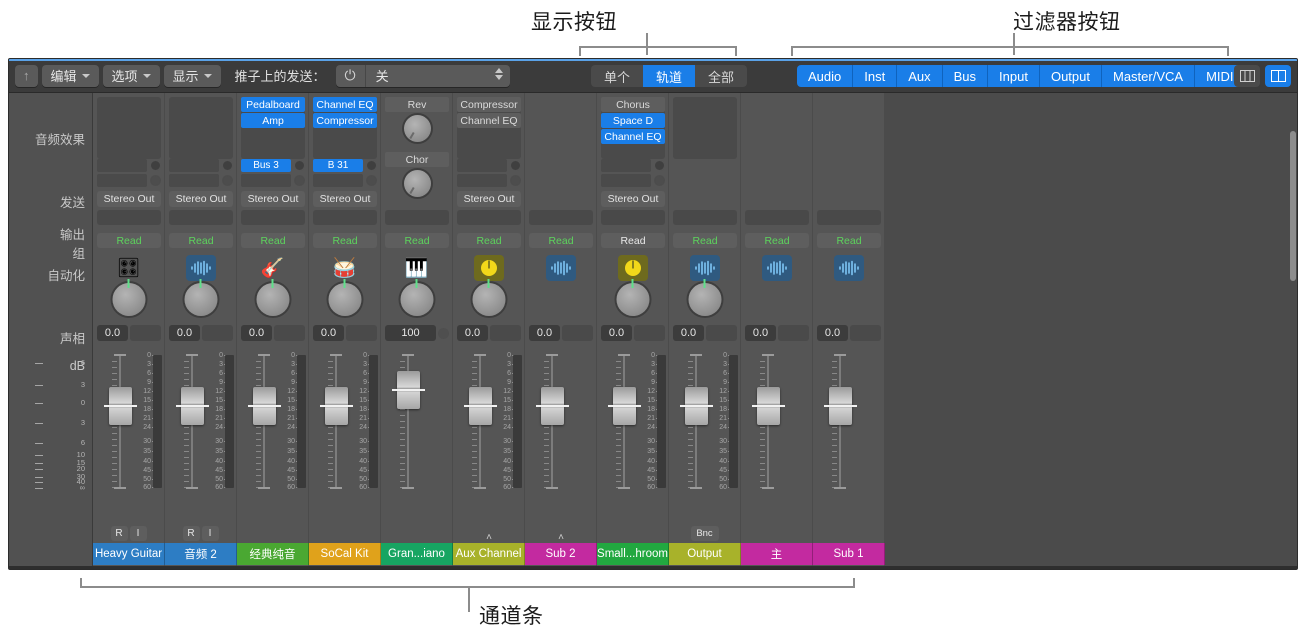 Image resolution: width=1306 pixels, height=641 pixels. What do you see at coordinates (1014, 76) in the screenshot?
I see `filter-button-input: Input` at bounding box center [1014, 76].